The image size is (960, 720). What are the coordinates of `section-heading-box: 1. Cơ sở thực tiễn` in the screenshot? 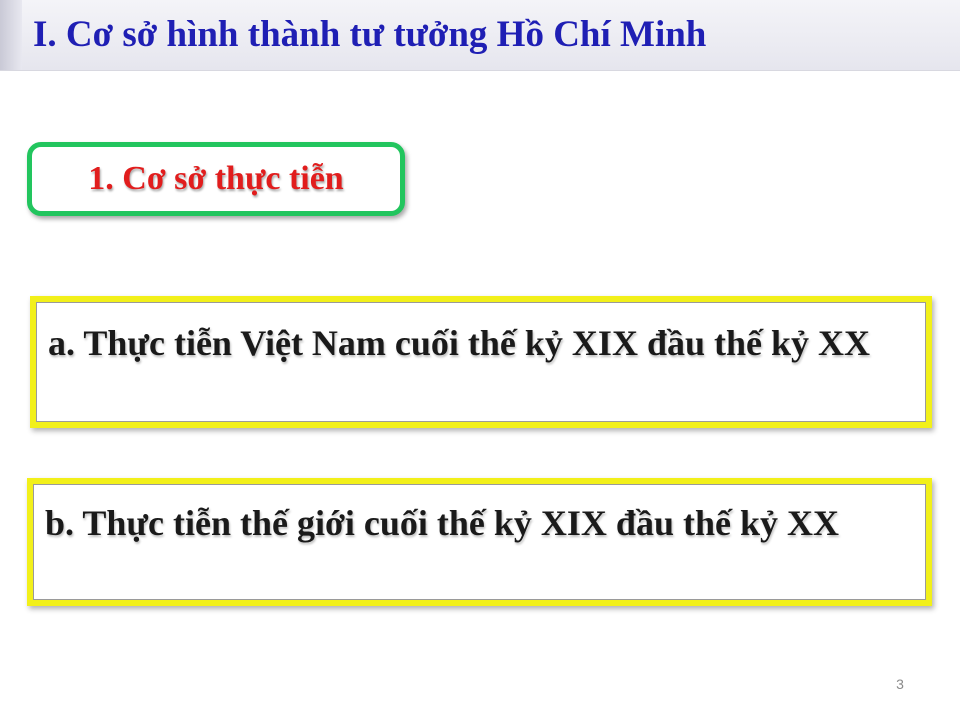 It's located at (216, 179).